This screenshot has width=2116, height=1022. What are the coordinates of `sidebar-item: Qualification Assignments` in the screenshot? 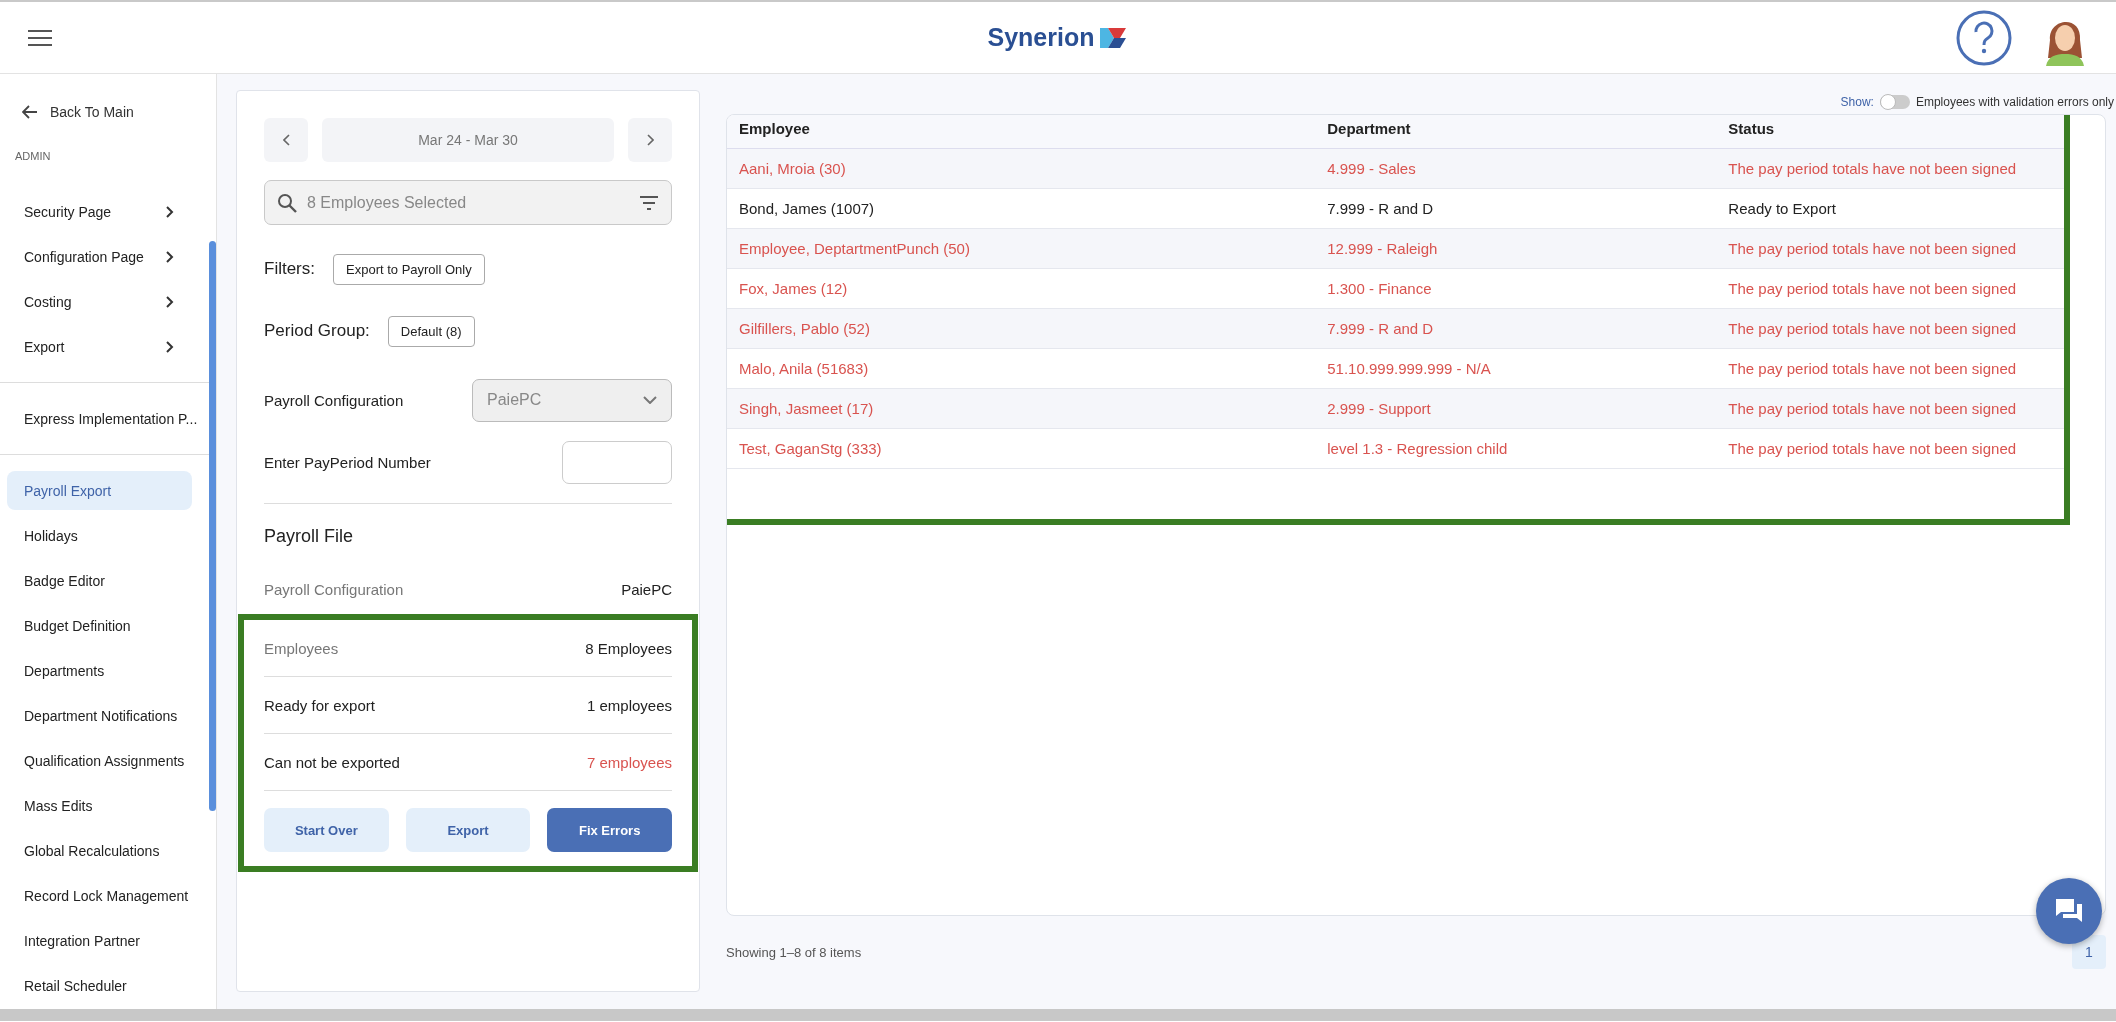 It's located at (99, 760).